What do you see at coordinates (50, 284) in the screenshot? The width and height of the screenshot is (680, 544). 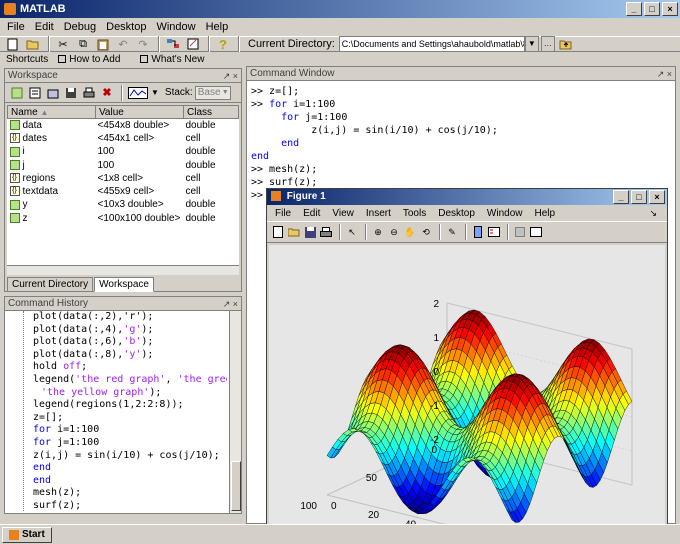 I see `tab-current-directory: Current Directory` at bounding box center [50, 284].